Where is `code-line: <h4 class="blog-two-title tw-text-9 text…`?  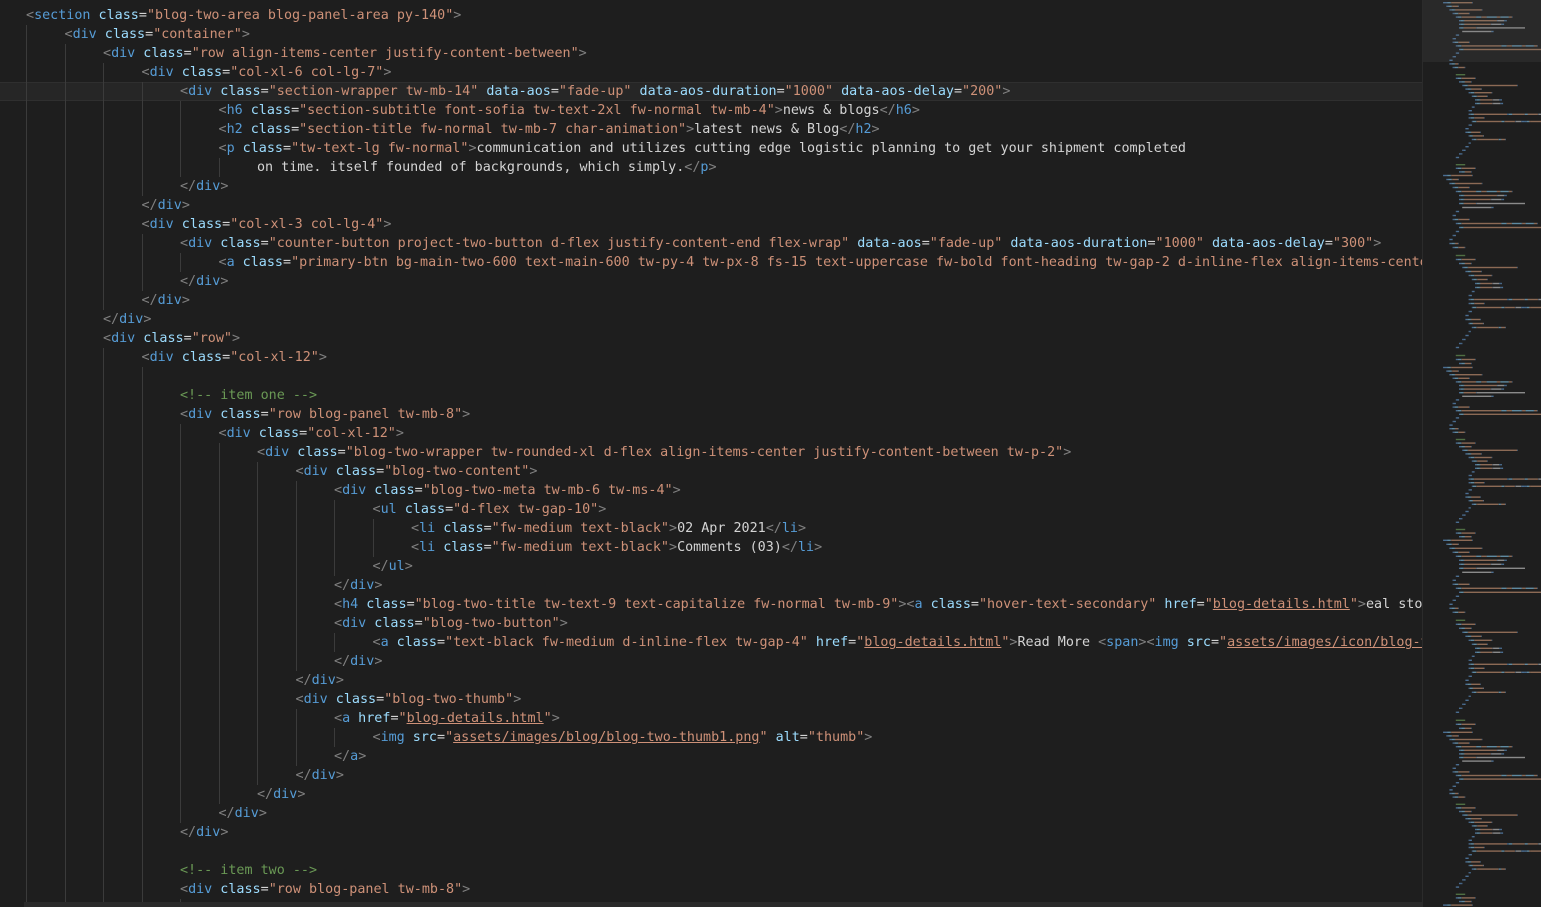 code-line: <h4 class="blog-two-title tw-text-9 text… is located at coordinates (711, 604).